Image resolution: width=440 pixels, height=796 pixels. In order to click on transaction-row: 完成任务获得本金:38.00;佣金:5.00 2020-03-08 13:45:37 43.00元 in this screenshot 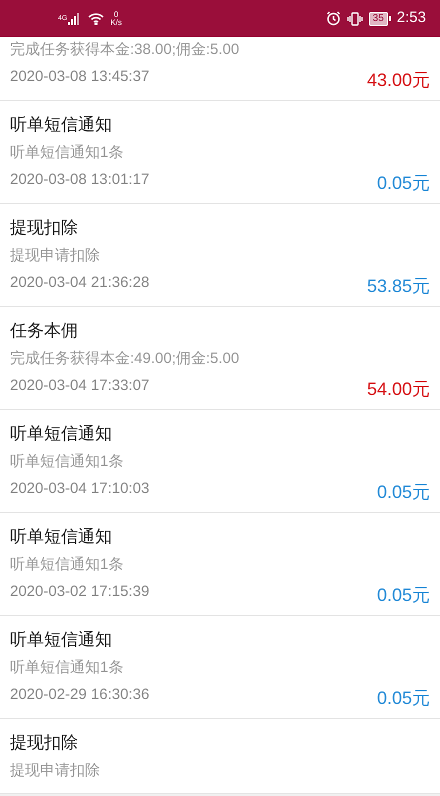, I will do `click(220, 69)`.